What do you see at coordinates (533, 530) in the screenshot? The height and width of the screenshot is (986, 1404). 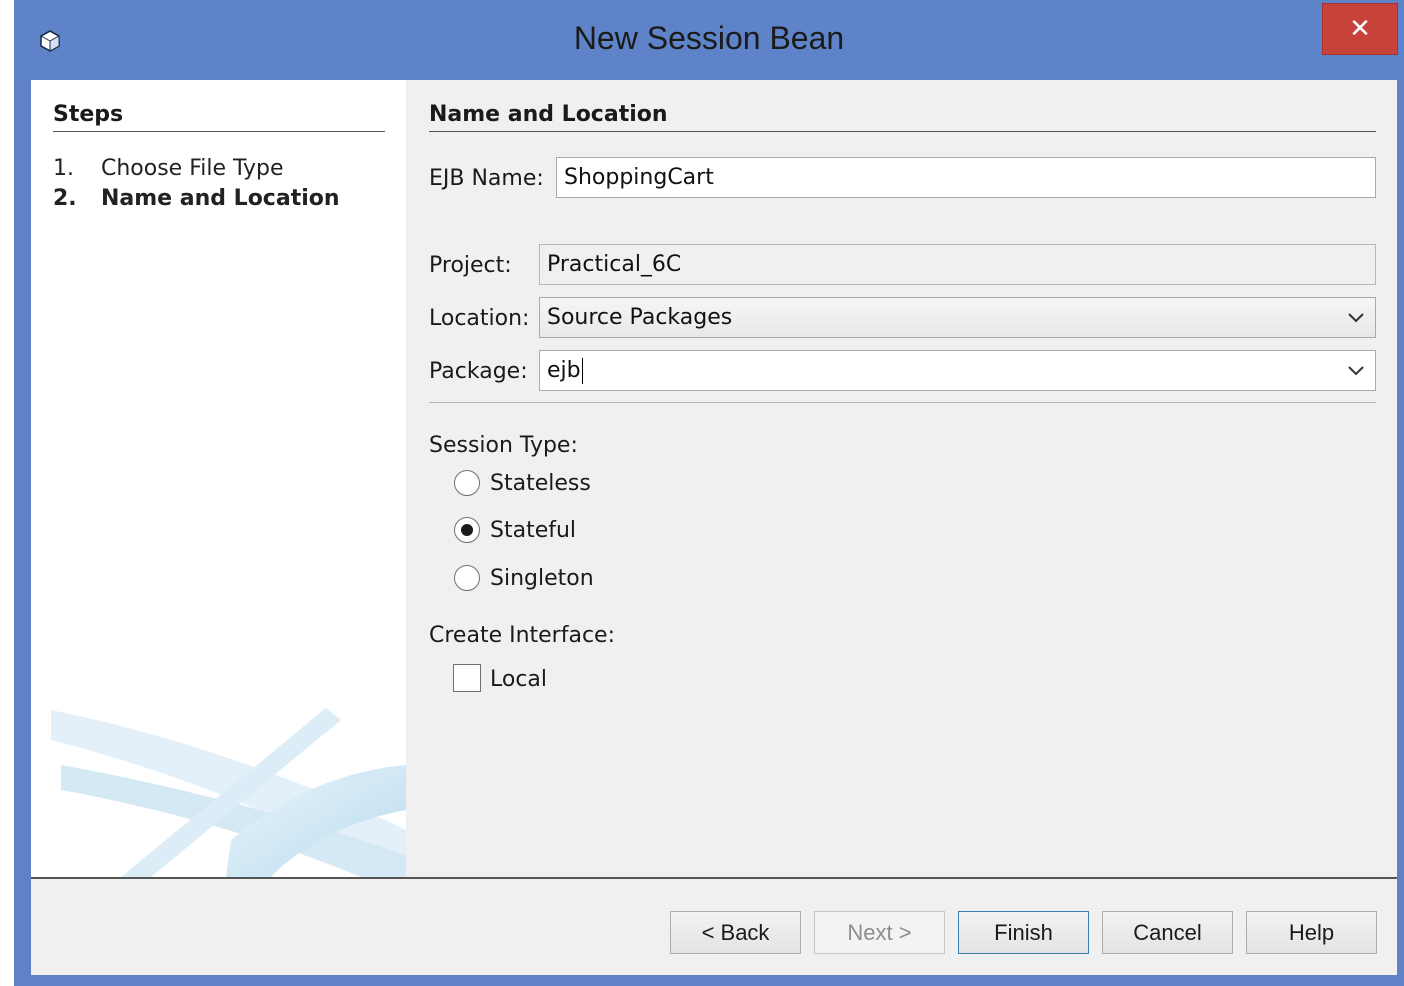 I see `radio-stateful-label: Stateful` at bounding box center [533, 530].